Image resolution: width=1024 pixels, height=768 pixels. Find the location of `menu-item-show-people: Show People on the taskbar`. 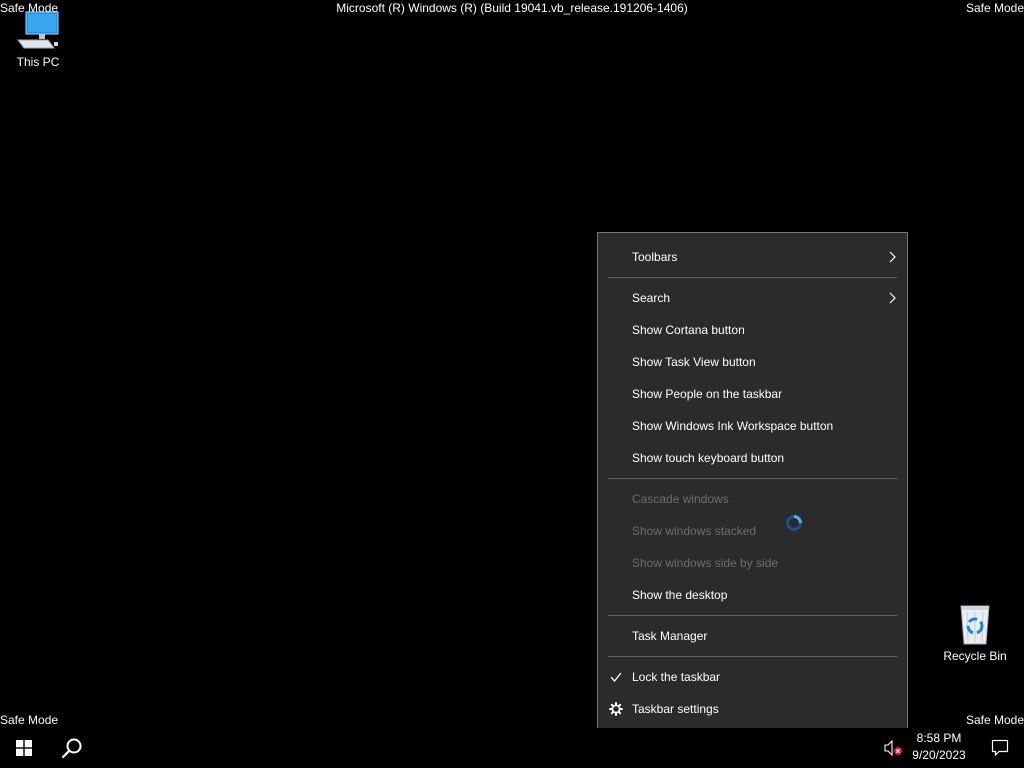

menu-item-show-people: Show People on the taskbar is located at coordinates (752, 394).